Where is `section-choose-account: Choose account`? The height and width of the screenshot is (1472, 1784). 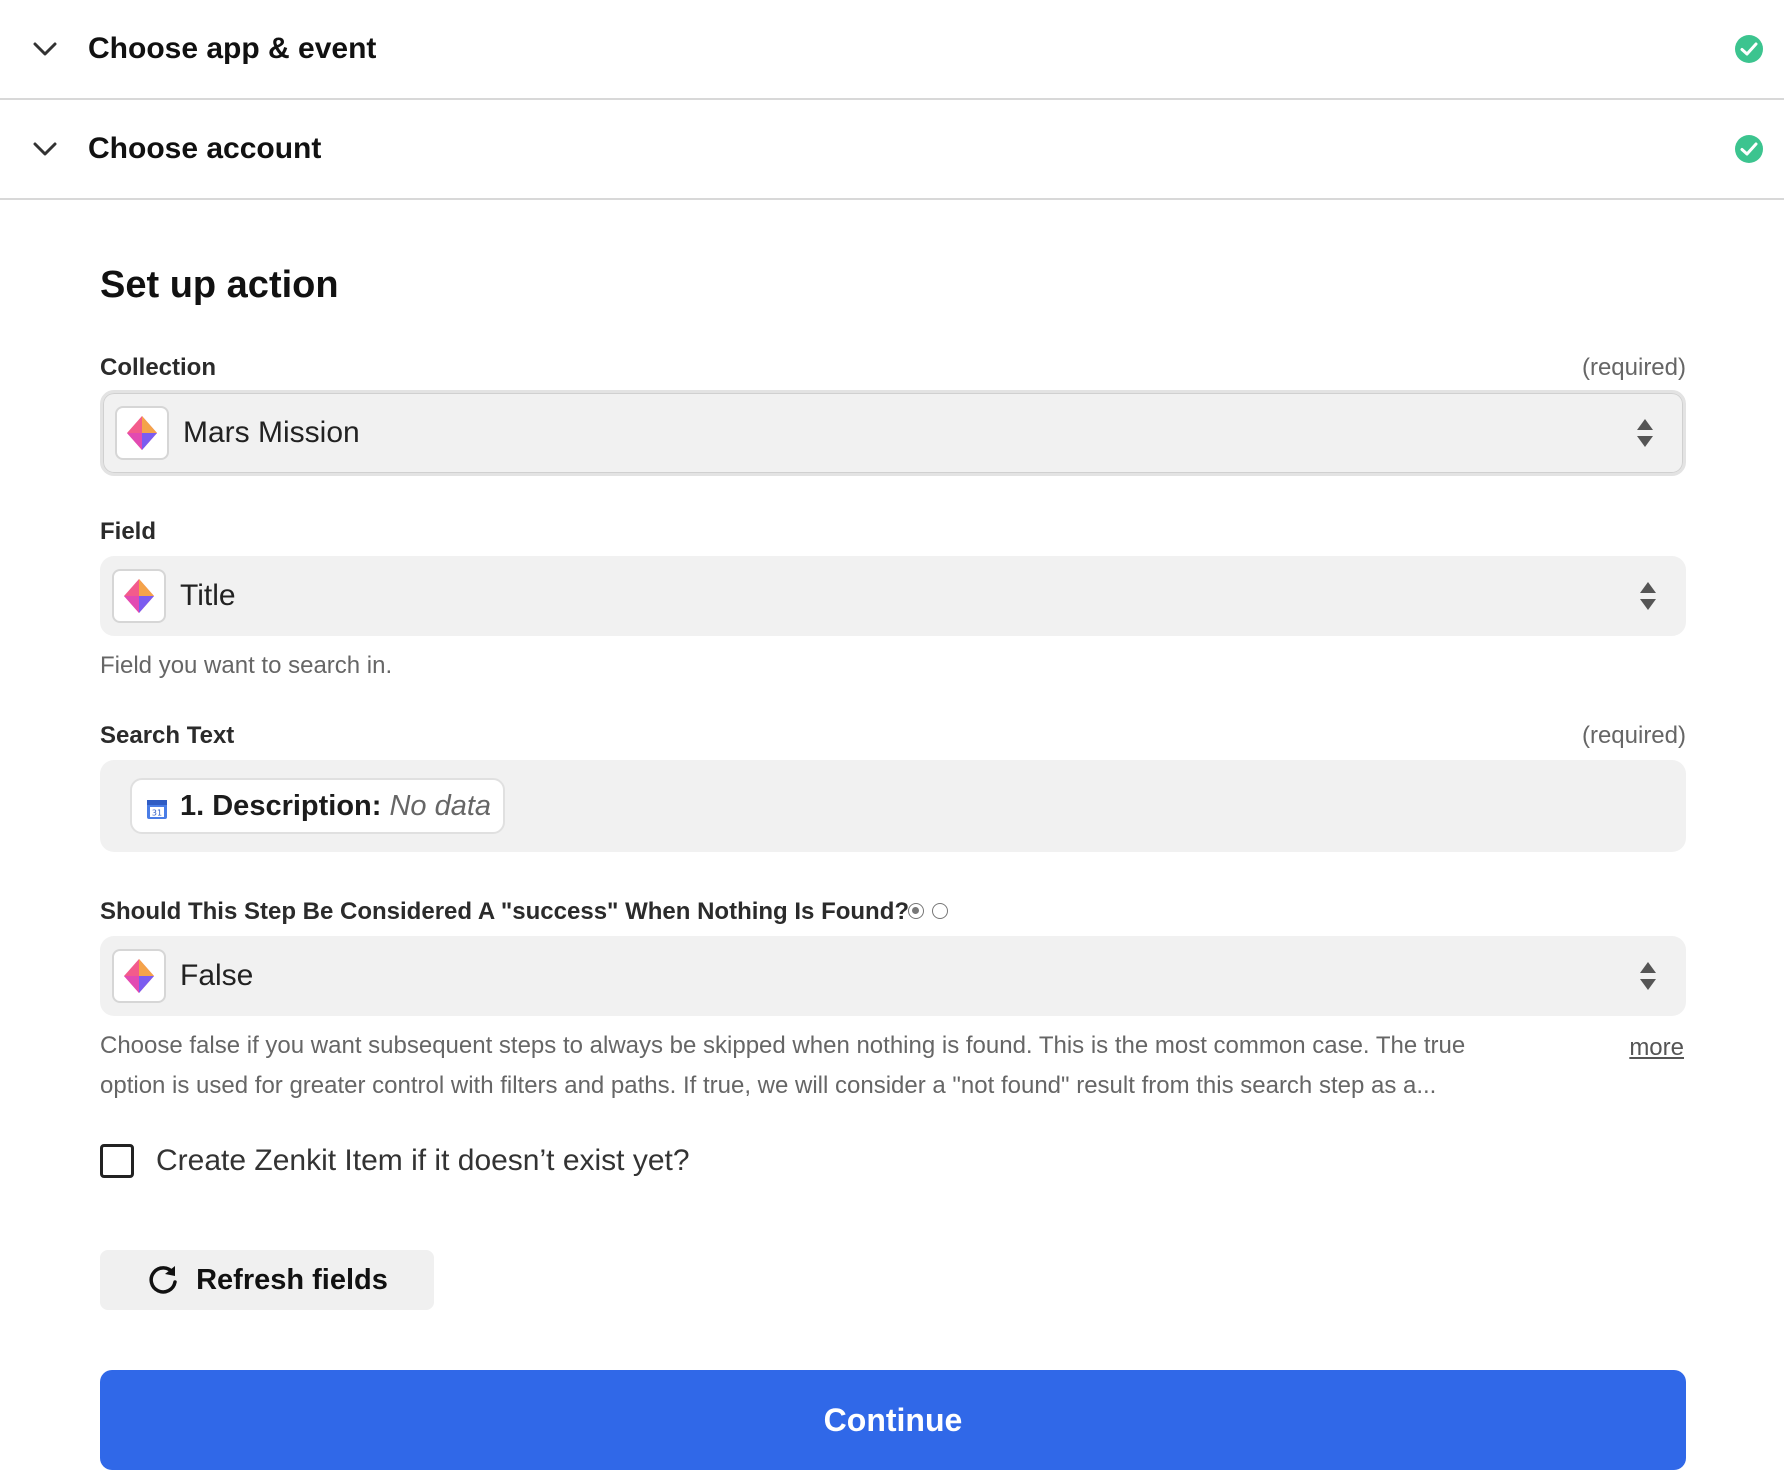 section-choose-account: Choose account is located at coordinates (892, 150).